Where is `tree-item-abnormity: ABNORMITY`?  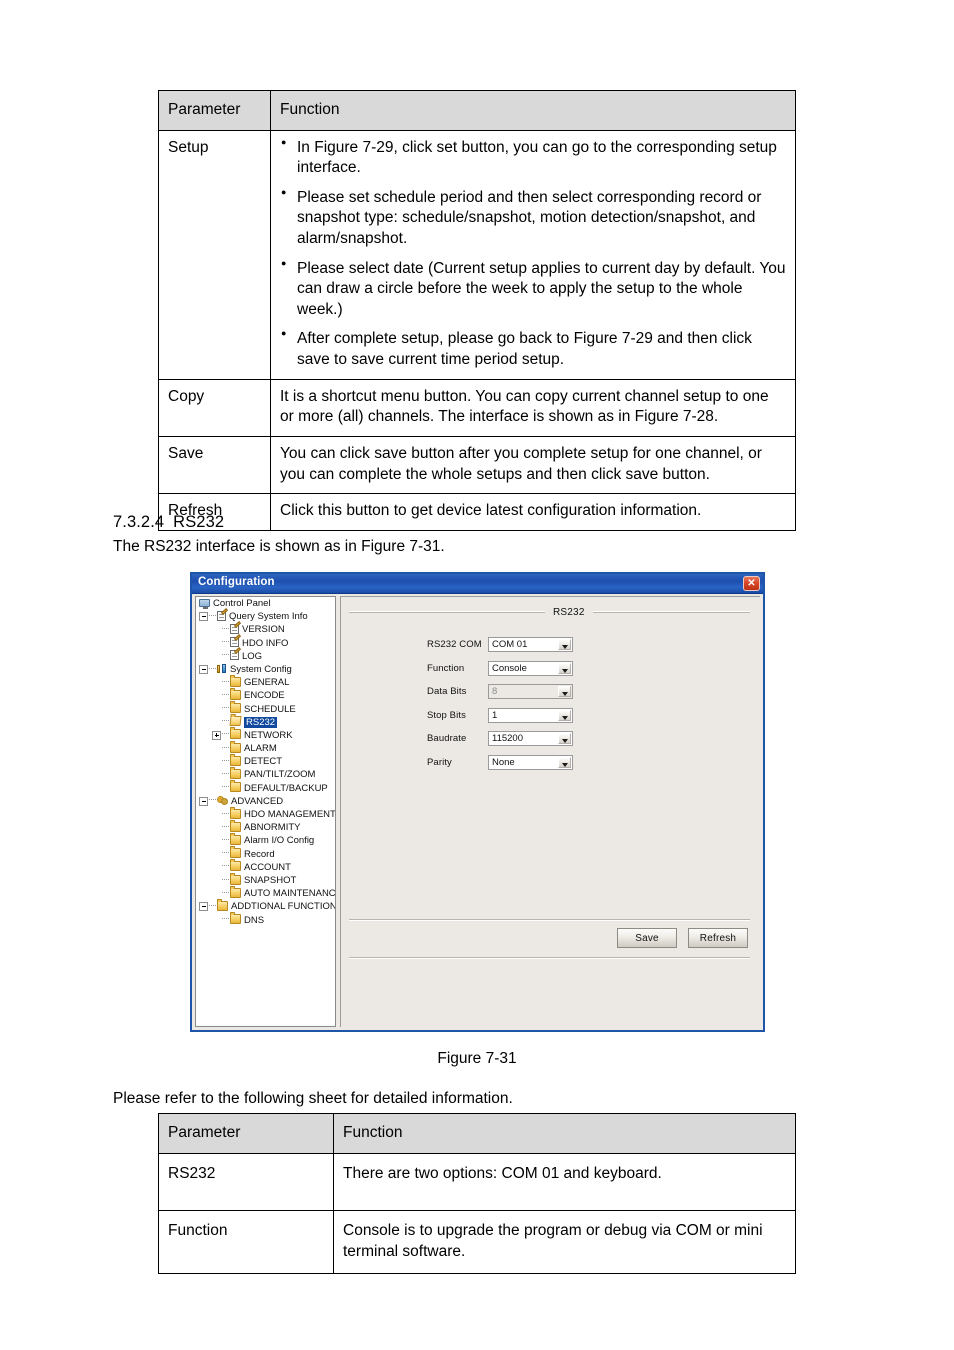
tree-item-abnormity: ABNORMITY is located at coordinates (265, 826).